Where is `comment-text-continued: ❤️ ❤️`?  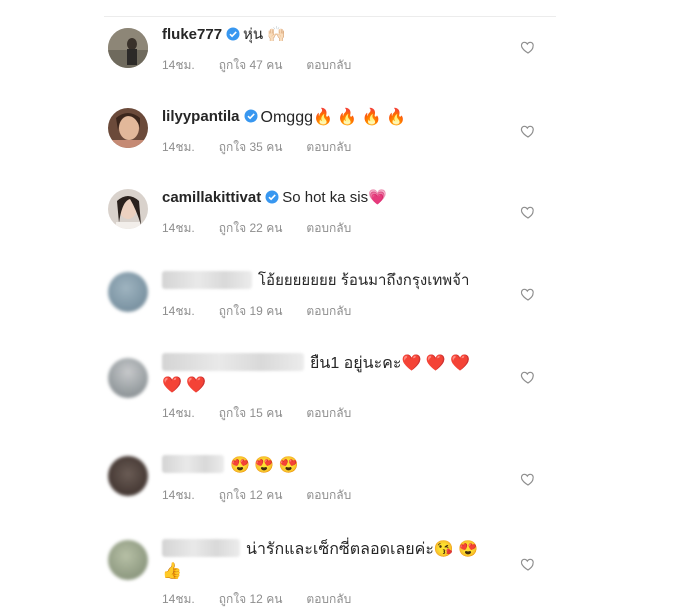
comment-text-continued: ❤️ ❤️ is located at coordinates (184, 385).